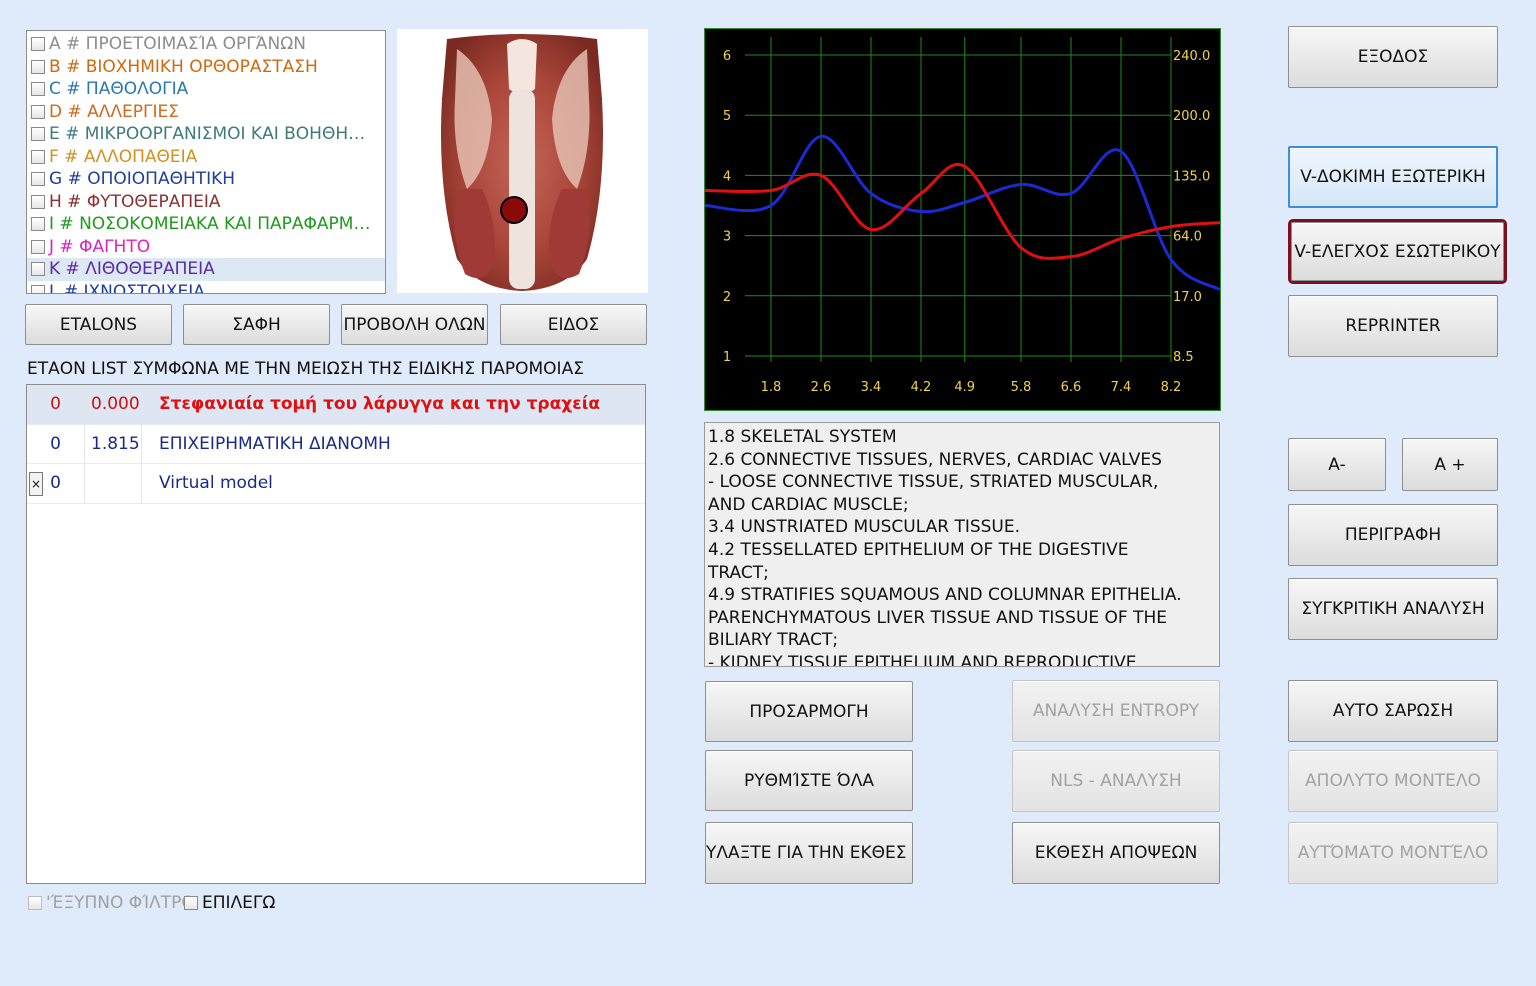  Describe the element at coordinates (522, 161) in the screenshot. I see `organ-image` at that location.